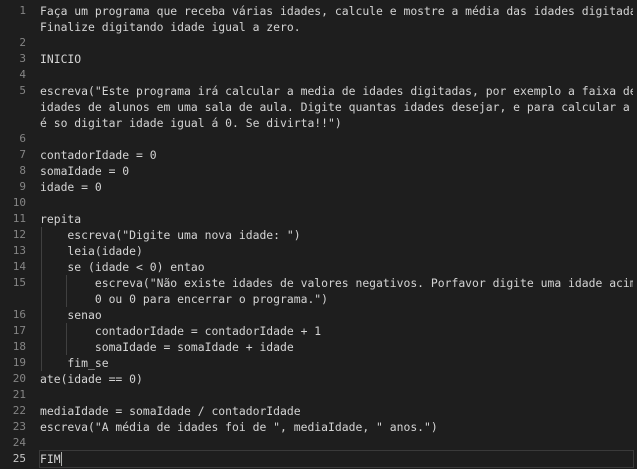  Describe the element at coordinates (336, 59) in the screenshot. I see `code-text: INICIO` at that location.